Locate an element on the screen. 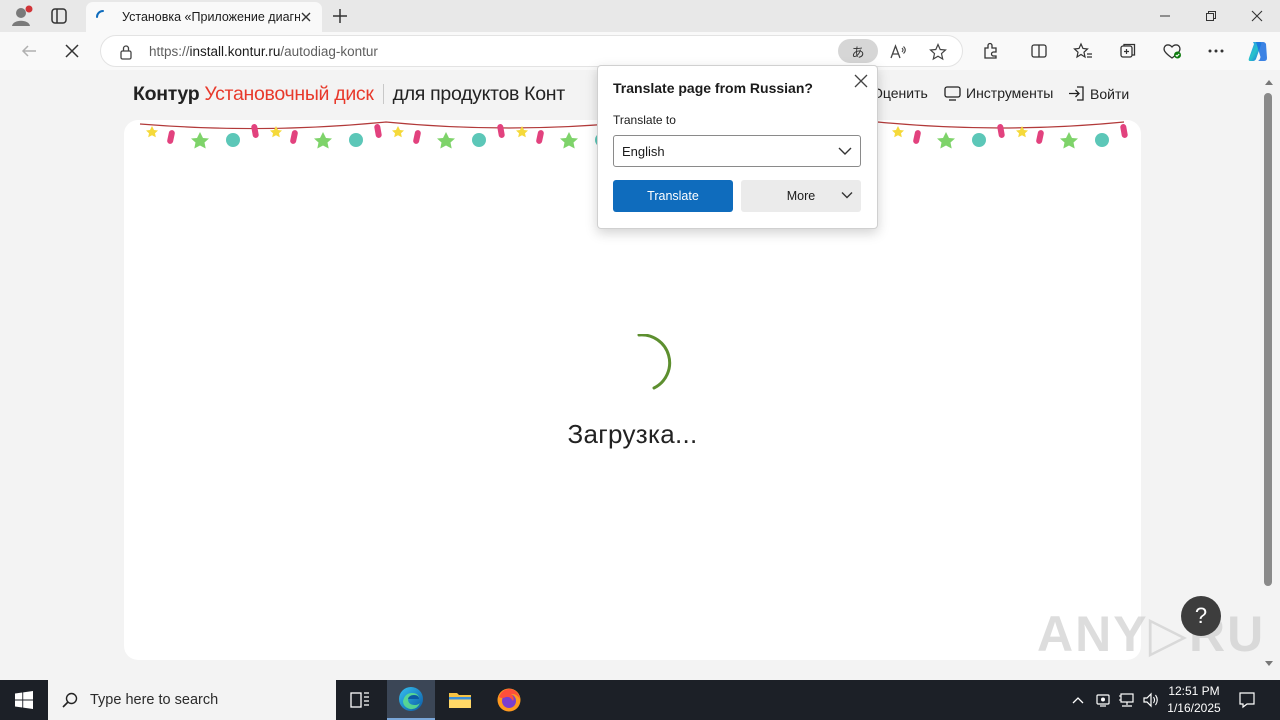  more-button-label: More is located at coordinates (801, 196).